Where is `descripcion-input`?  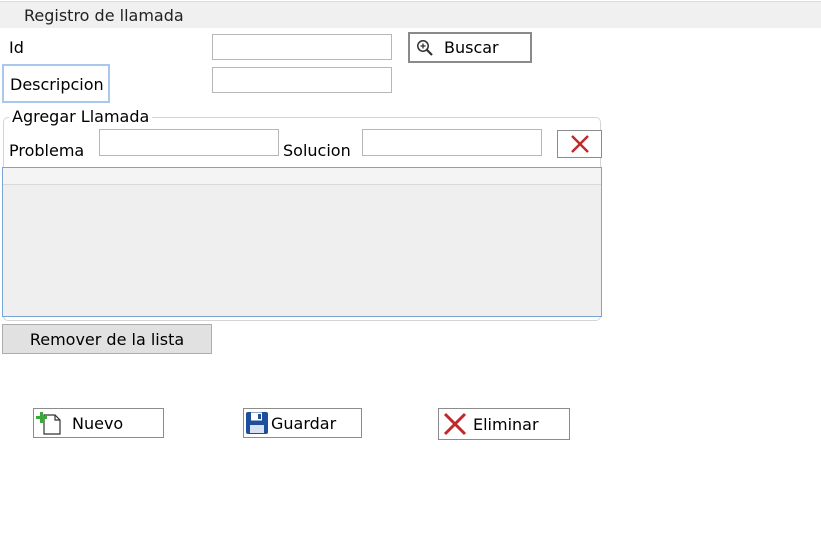 descripcion-input is located at coordinates (302, 80).